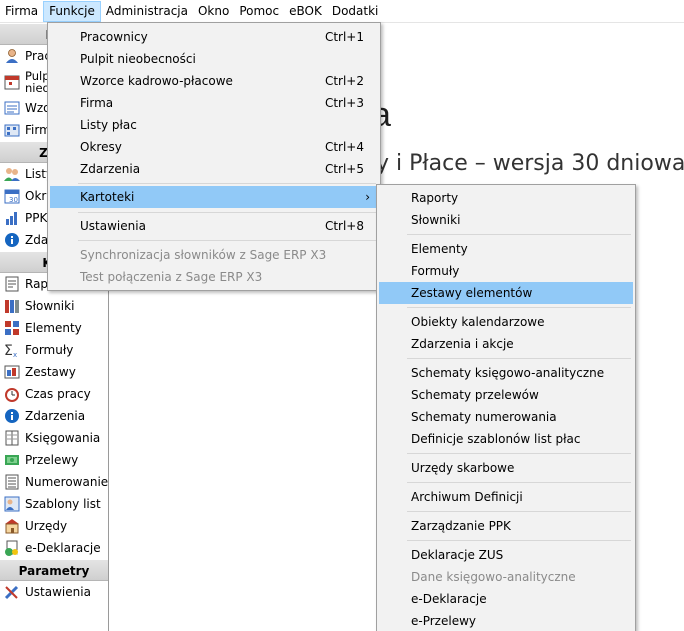  What do you see at coordinates (101, 147) in the screenshot?
I see `menu-item-label: Okresy` at bounding box center [101, 147].